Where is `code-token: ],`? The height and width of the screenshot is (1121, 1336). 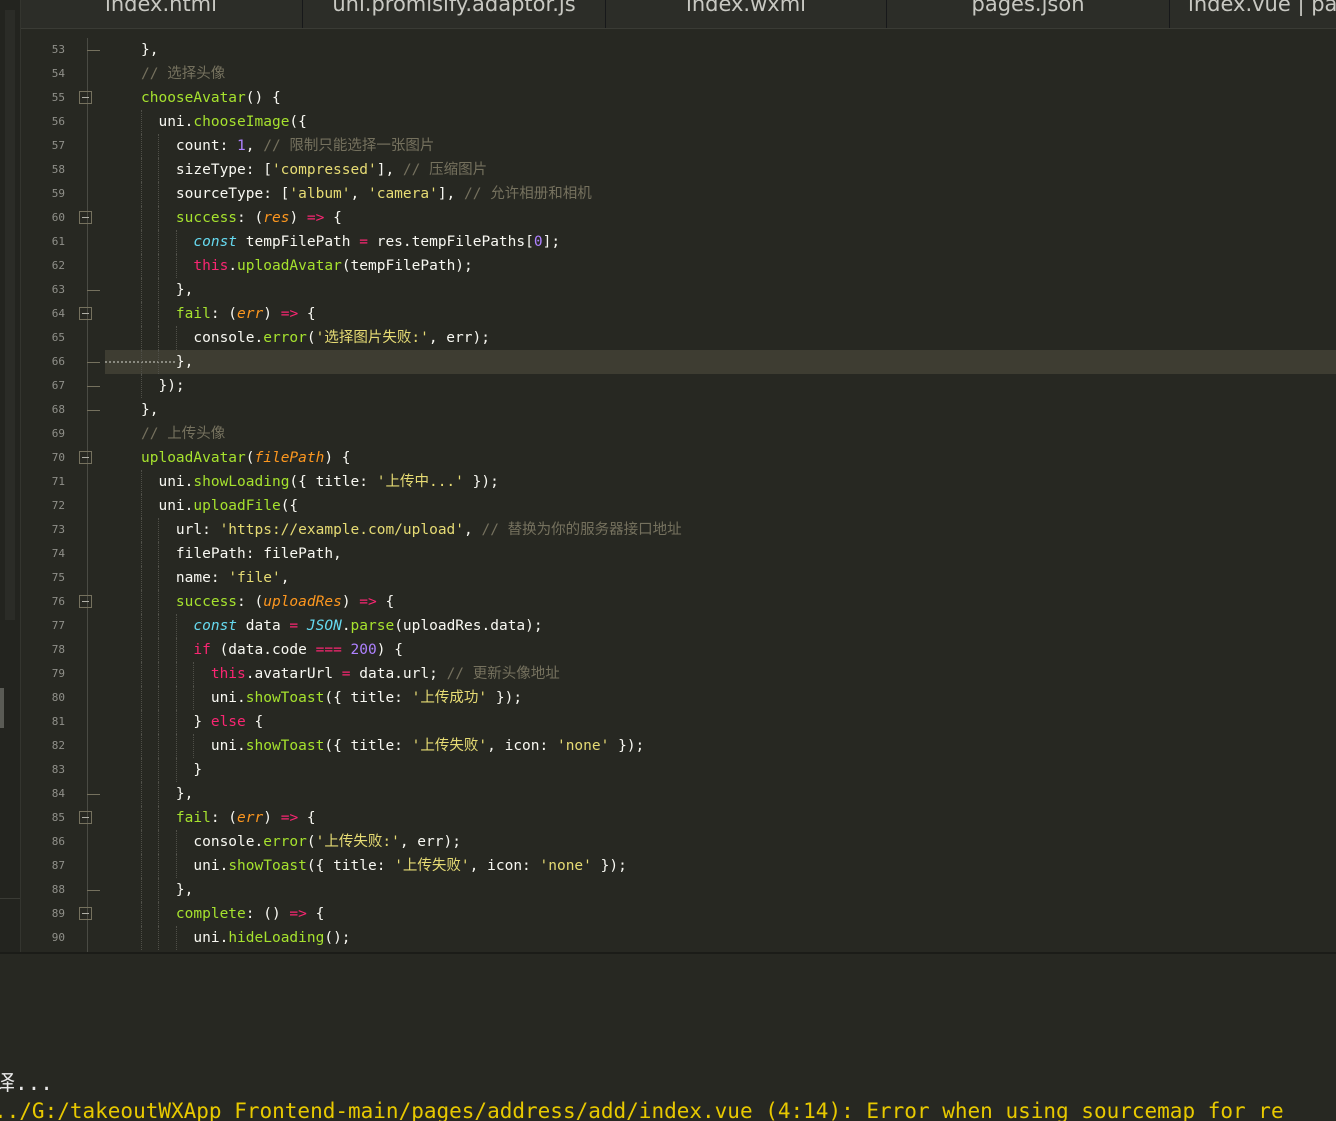 code-token: ], is located at coordinates (451, 194).